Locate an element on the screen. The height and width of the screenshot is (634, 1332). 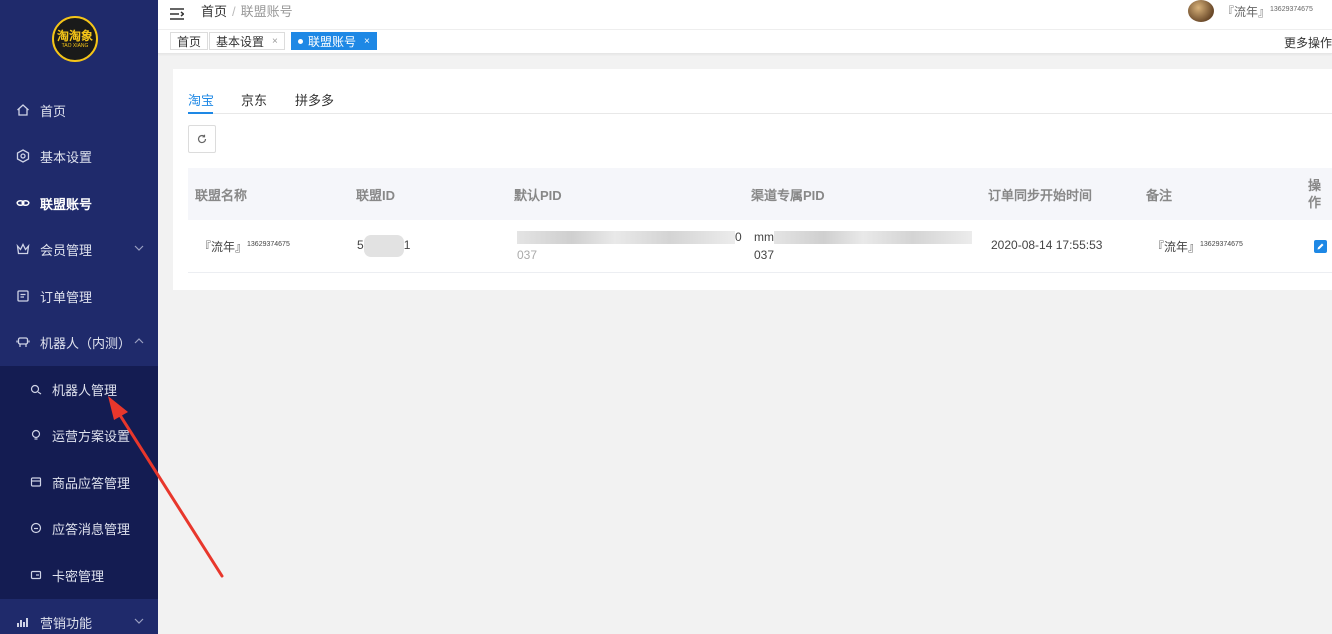
crown-icon is located at coordinates (23, 249).